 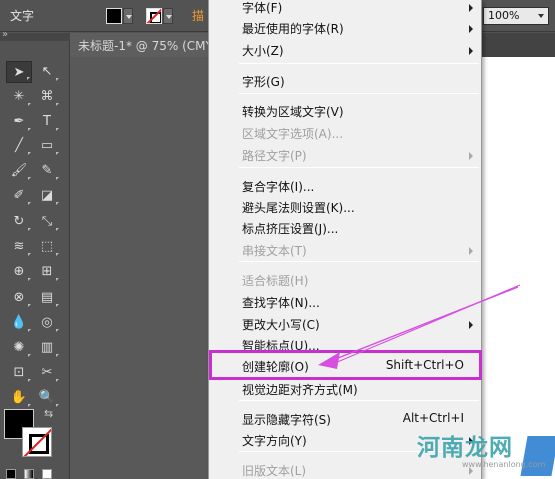 I want to click on menu-item-label: 字形(G), so click(x=263, y=82).